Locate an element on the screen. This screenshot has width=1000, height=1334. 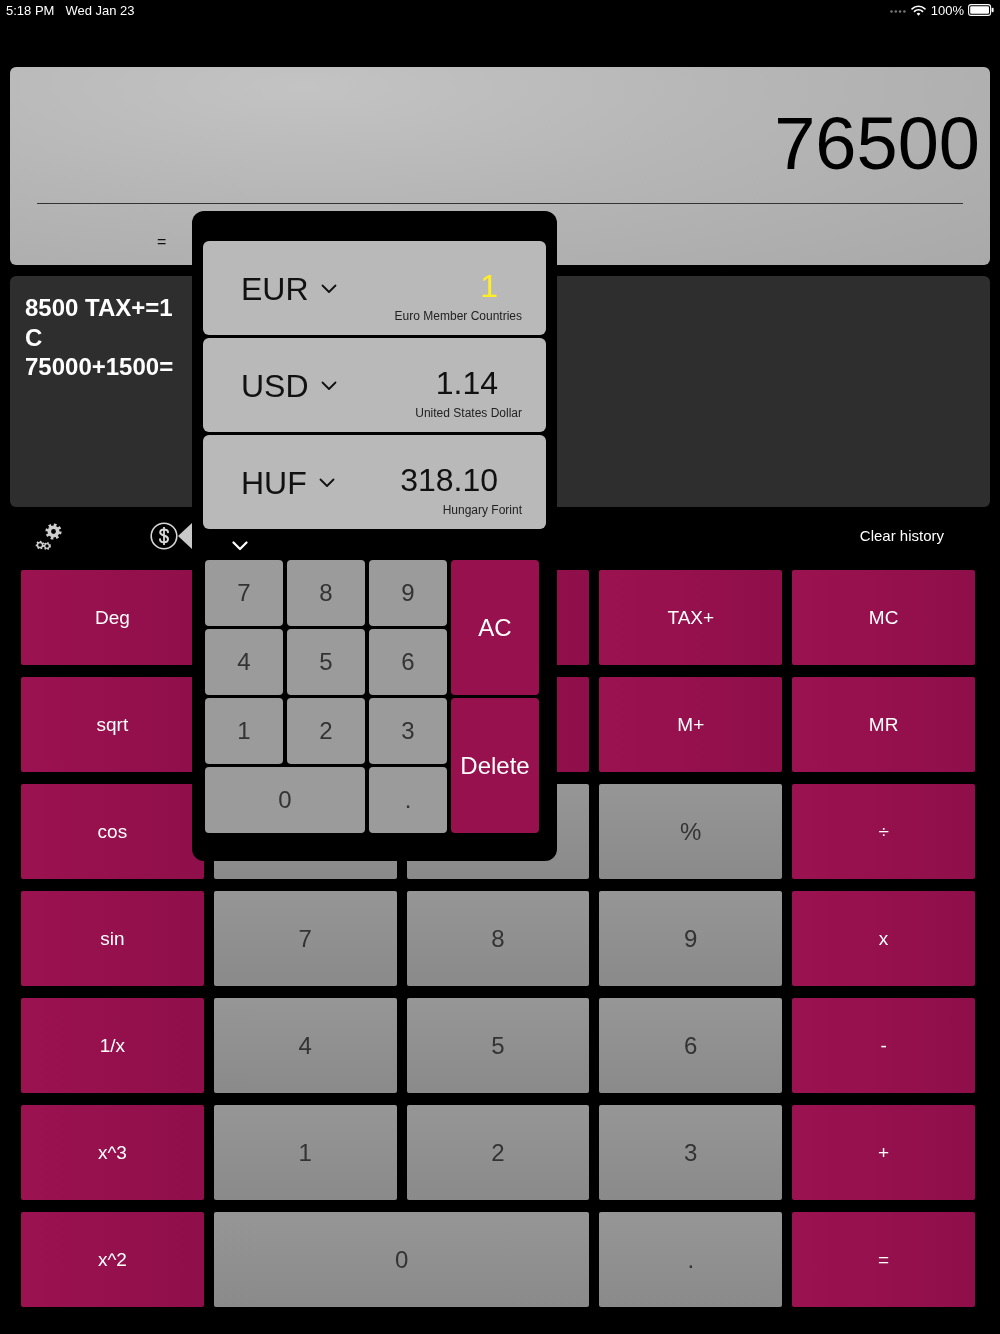
converter-key: 9 is located at coordinates (408, 593).